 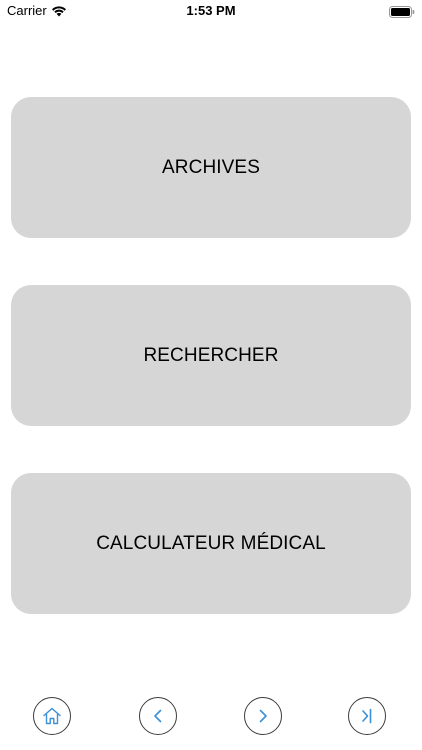 I want to click on status-bar: Carrier 1:53 PM, so click(x=211, y=12).